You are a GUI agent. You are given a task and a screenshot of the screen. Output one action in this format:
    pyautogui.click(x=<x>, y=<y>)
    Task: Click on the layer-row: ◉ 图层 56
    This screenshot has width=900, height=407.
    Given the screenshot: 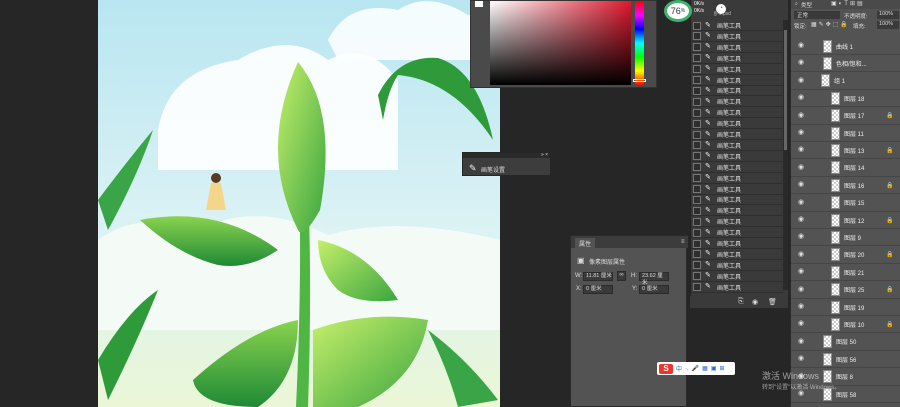 What is the action you would take?
    pyautogui.click(x=845, y=360)
    